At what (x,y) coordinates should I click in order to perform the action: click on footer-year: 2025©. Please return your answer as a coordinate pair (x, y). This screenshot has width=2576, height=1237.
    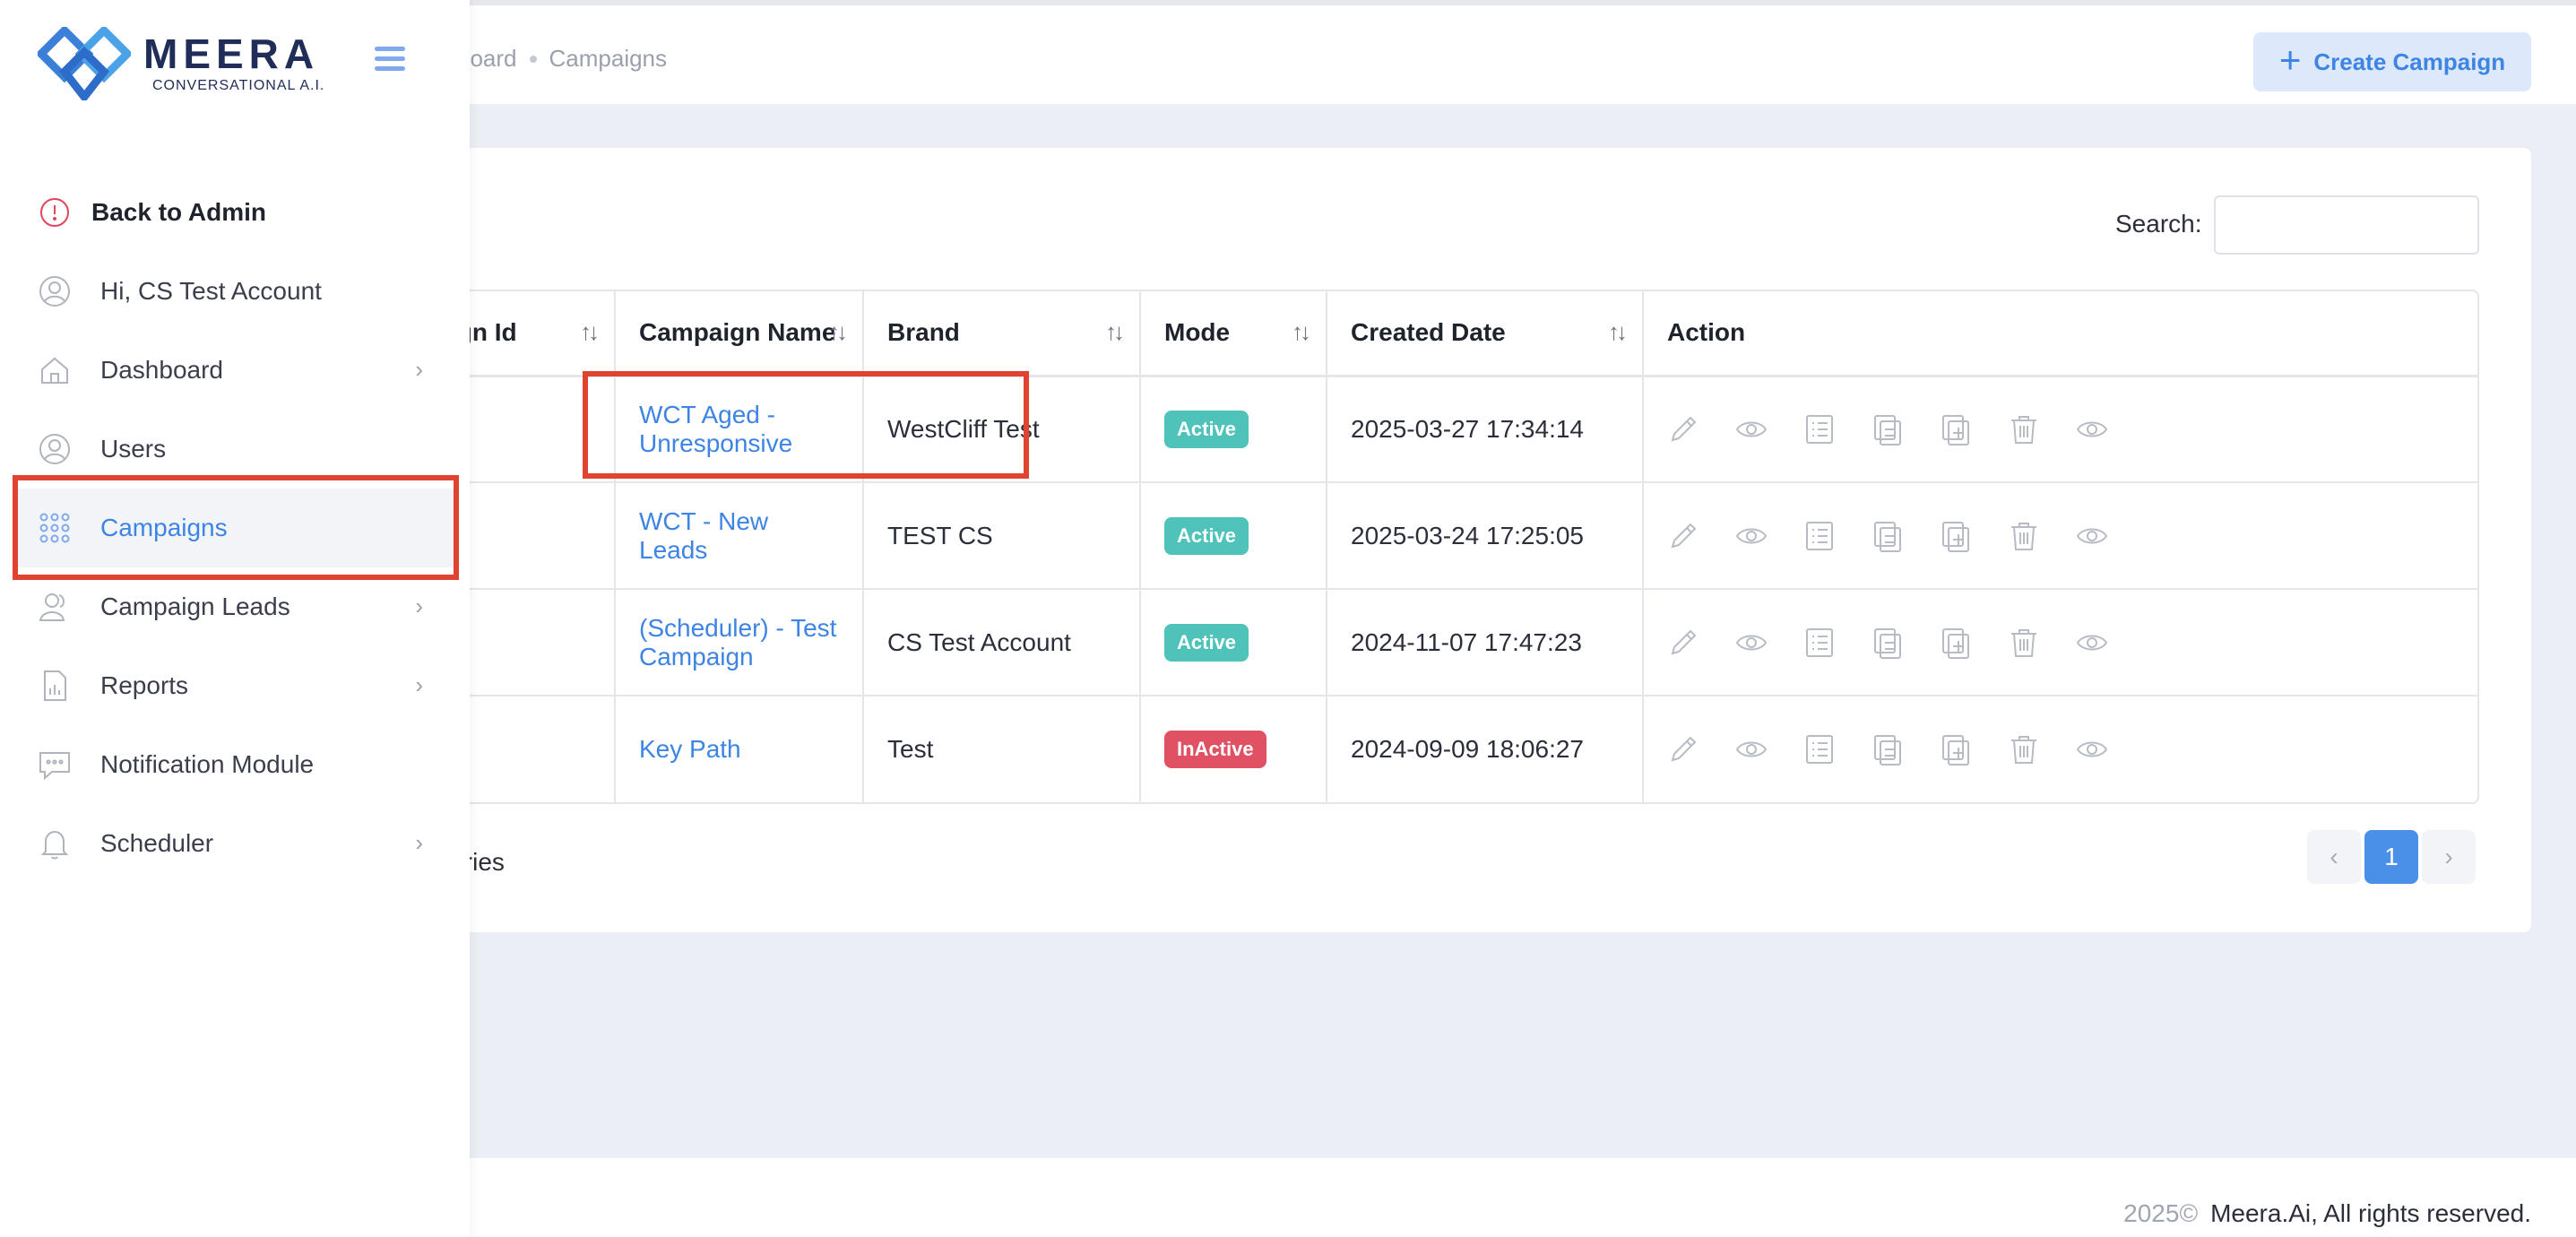
    Looking at the image, I should click on (2161, 1213).